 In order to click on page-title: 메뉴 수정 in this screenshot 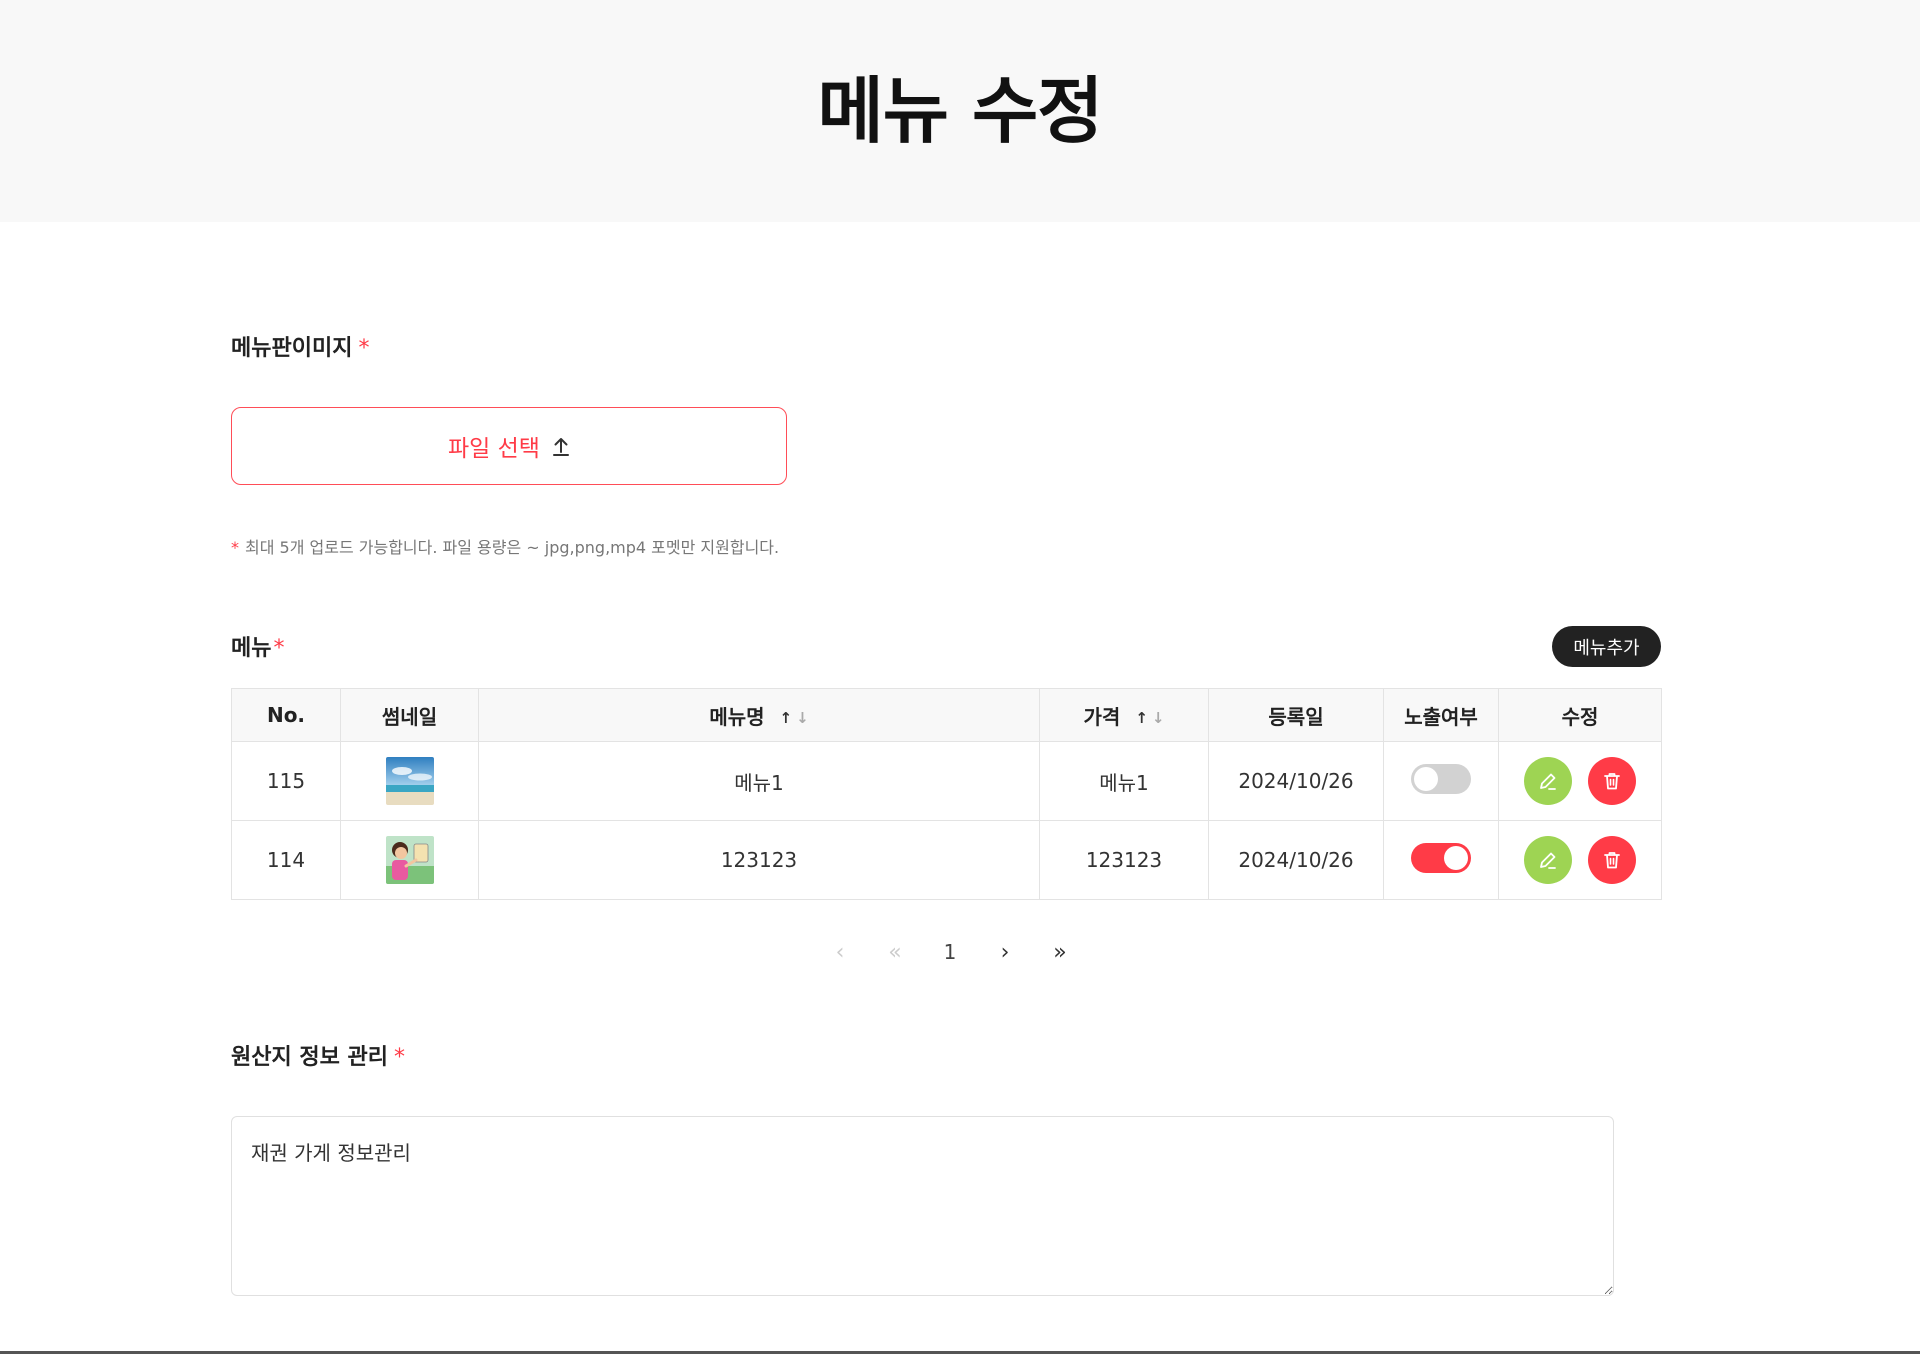, I will do `click(960, 111)`.